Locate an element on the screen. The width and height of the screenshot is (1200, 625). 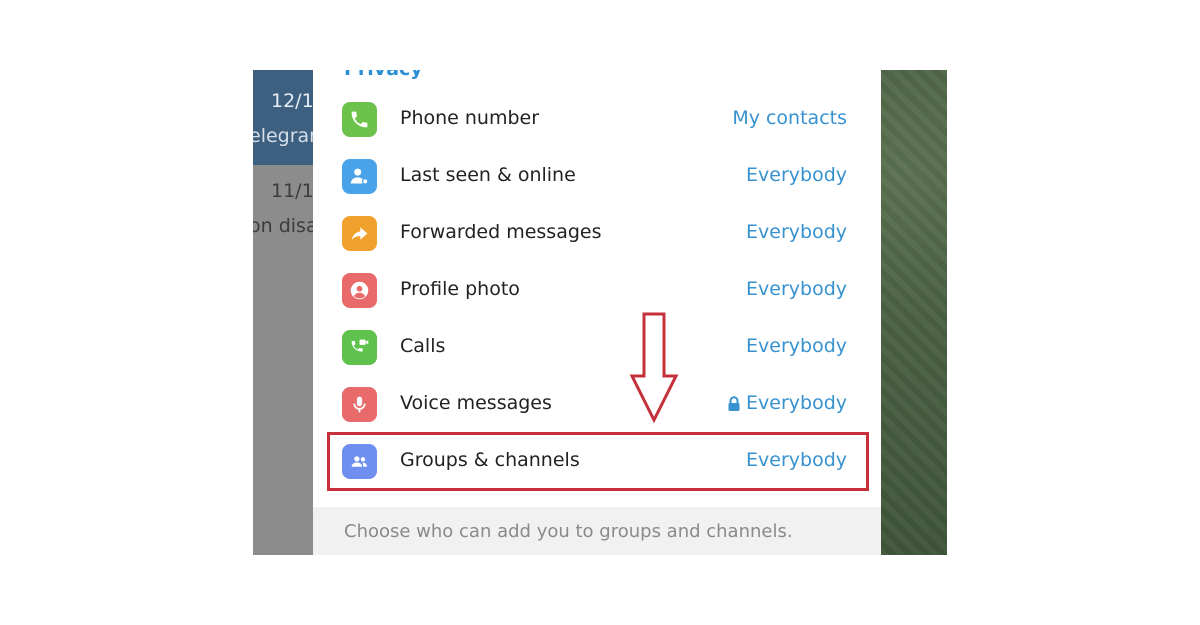
privacy-row-voice-messages: Voice messages Everybody is located at coordinates (597, 405).